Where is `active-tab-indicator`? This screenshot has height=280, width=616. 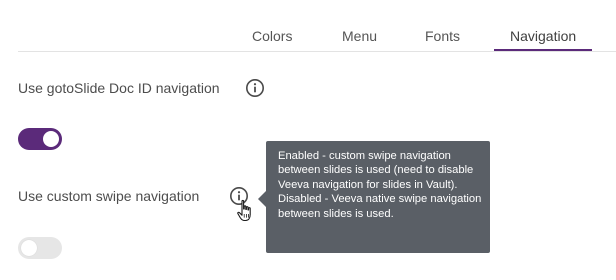
active-tab-indicator is located at coordinates (543, 50).